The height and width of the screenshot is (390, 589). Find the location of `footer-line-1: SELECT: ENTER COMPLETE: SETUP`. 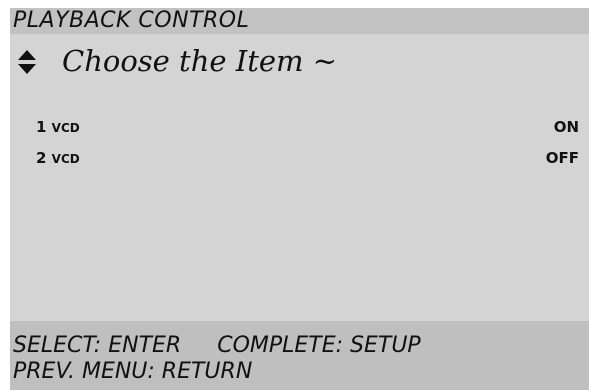

footer-line-1: SELECT: ENTER COMPLETE: SETUP is located at coordinates (217, 346).